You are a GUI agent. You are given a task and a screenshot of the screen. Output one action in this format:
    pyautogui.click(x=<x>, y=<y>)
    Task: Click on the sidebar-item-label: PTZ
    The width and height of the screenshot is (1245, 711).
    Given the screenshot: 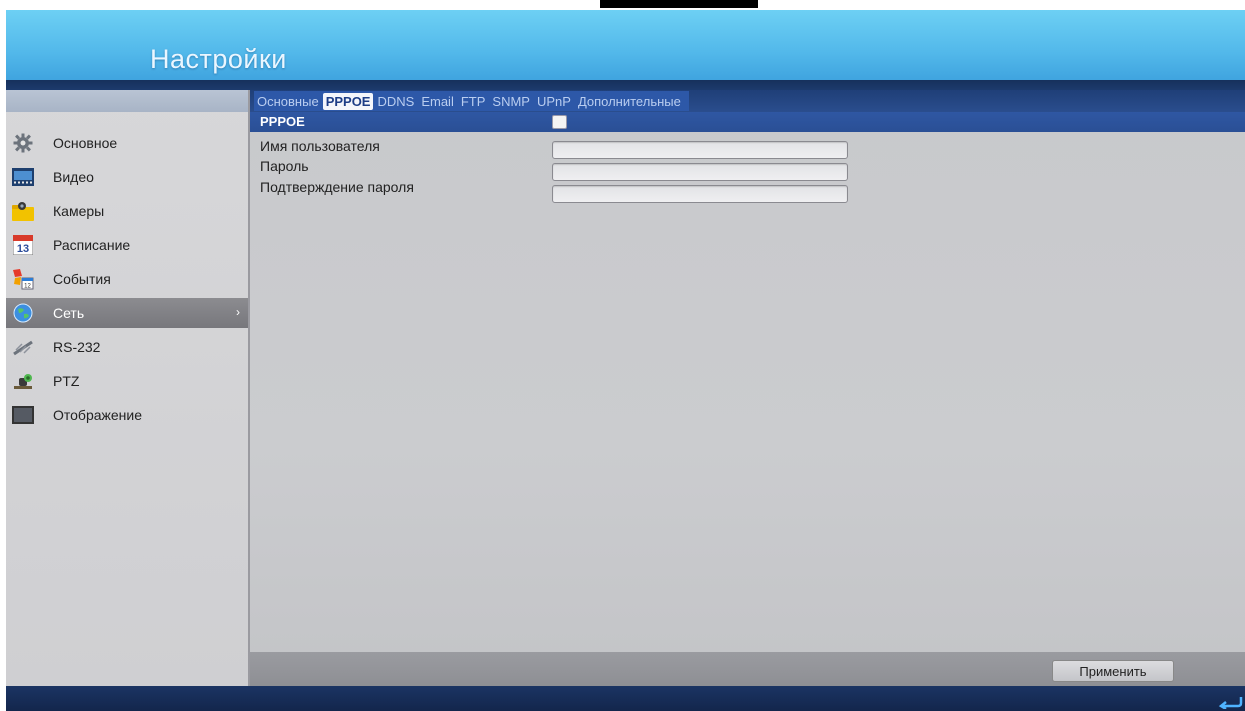 What is the action you would take?
    pyautogui.click(x=66, y=381)
    